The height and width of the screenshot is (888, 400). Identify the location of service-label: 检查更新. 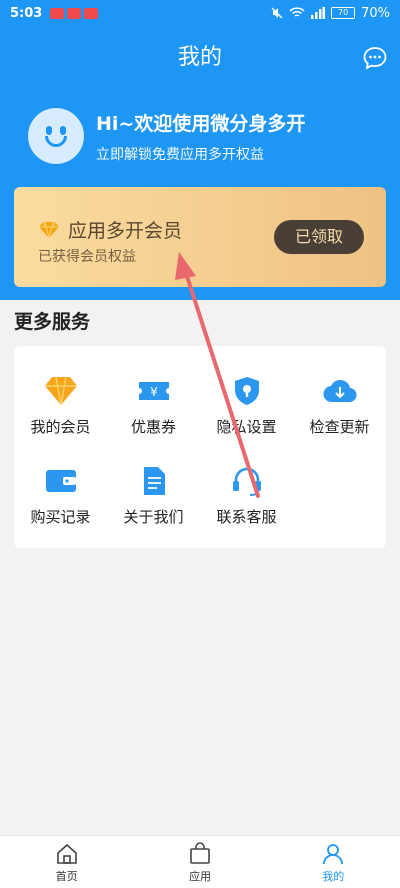
(339, 427).